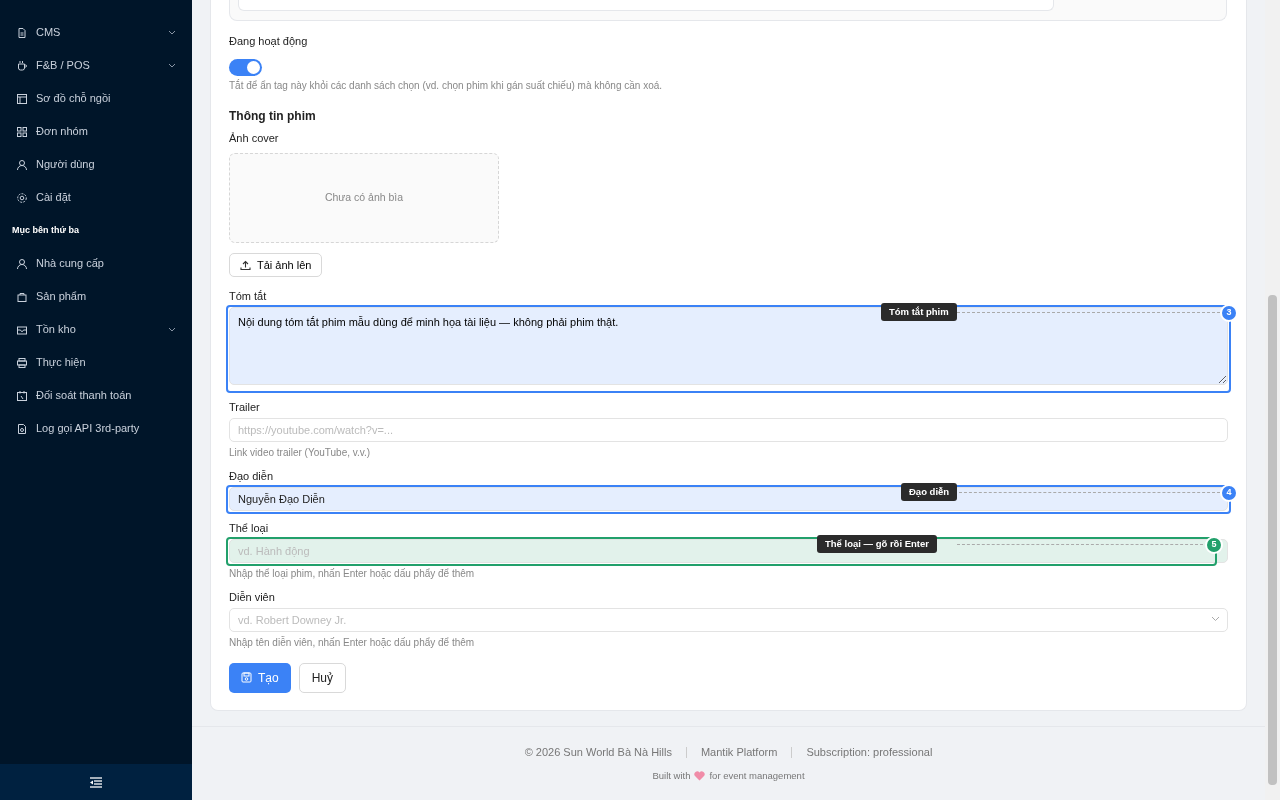 The height and width of the screenshot is (800, 1280). Describe the element at coordinates (252, 596) in the screenshot. I see `field-label: Diễn viên` at that location.